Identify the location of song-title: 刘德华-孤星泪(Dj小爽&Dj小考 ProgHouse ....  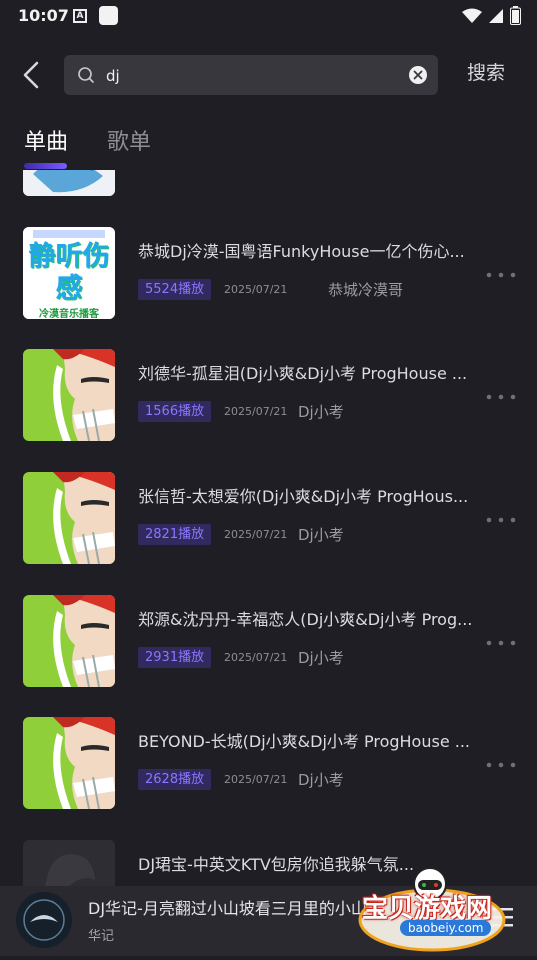
(303, 373).